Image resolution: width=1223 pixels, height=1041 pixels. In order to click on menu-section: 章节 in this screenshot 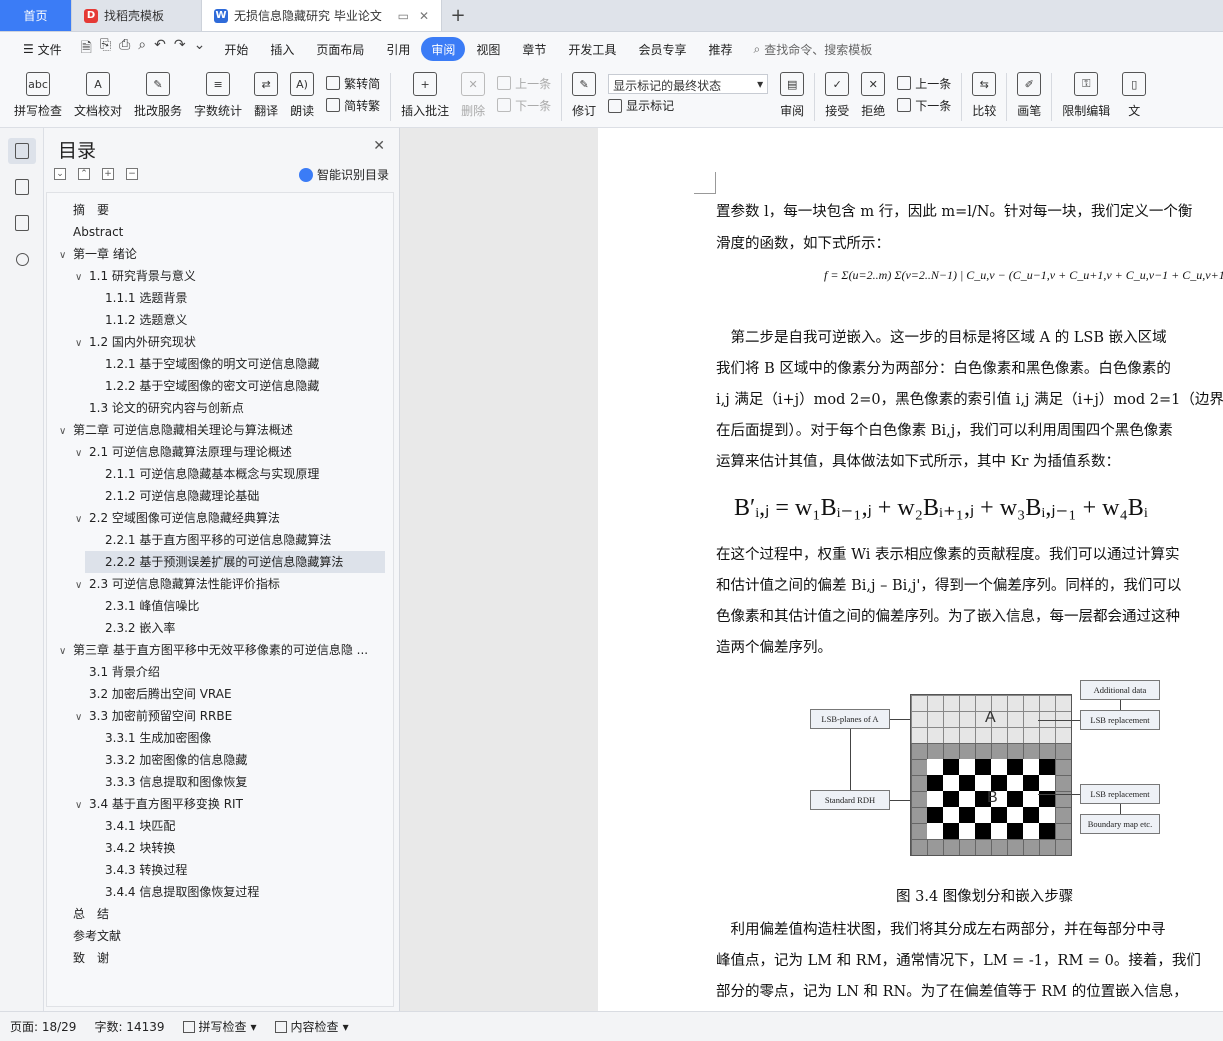, I will do `click(534, 49)`.